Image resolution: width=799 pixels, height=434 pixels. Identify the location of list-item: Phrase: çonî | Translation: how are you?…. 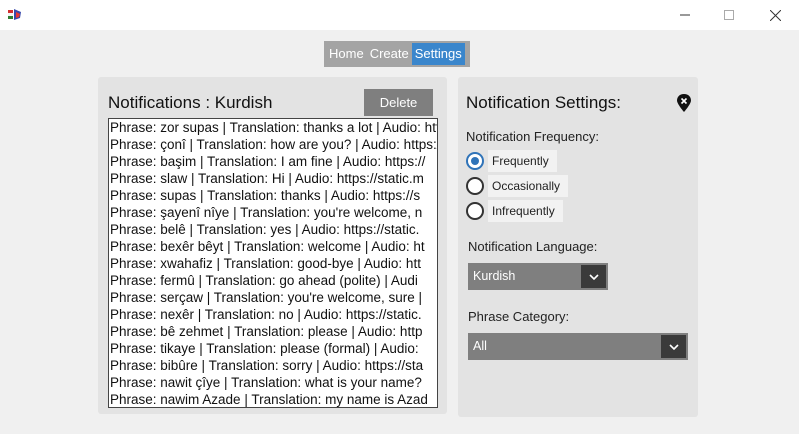
(273, 144).